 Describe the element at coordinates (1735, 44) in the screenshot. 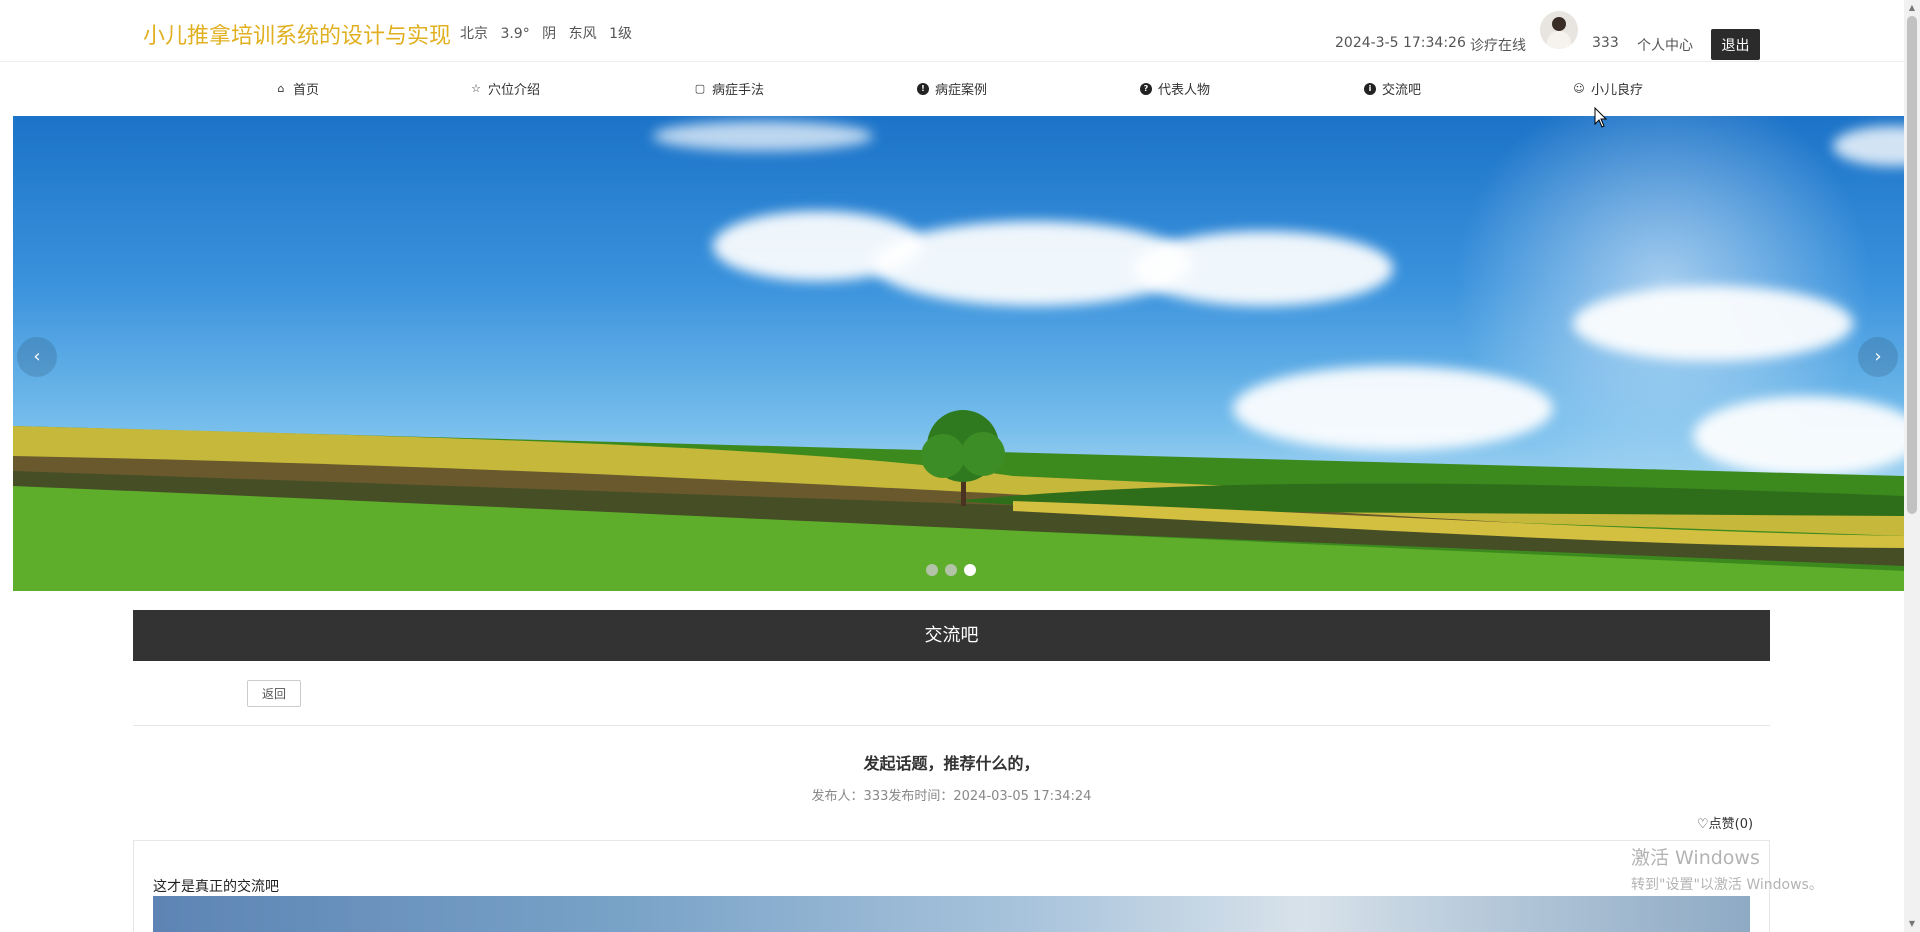

I see `logout-button: 退出` at that location.